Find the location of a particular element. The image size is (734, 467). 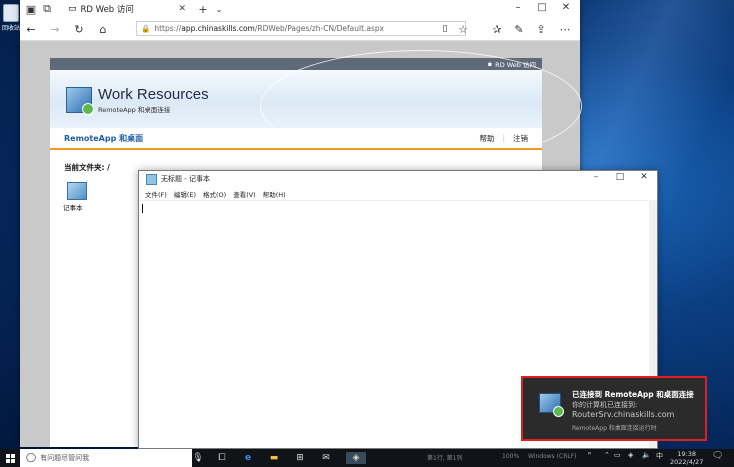

search-placeholder: 有问题尽管问我 is located at coordinates (65, 458).